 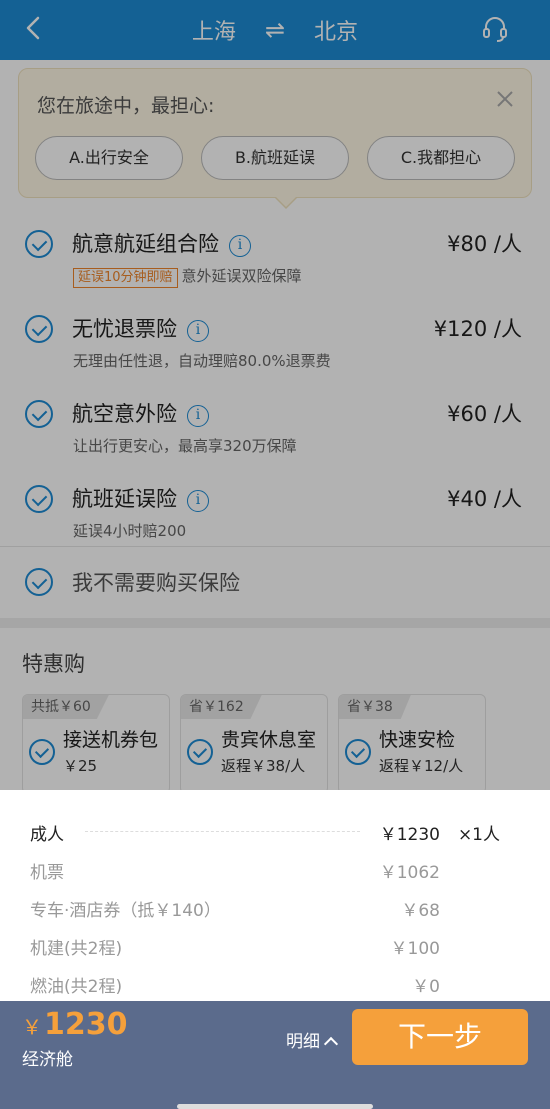 I want to click on total-amount: 1230, so click(x=86, y=1024).